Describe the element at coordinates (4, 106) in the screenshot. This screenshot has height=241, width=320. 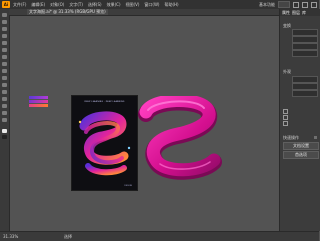
I see `blend-tool-icon` at that location.